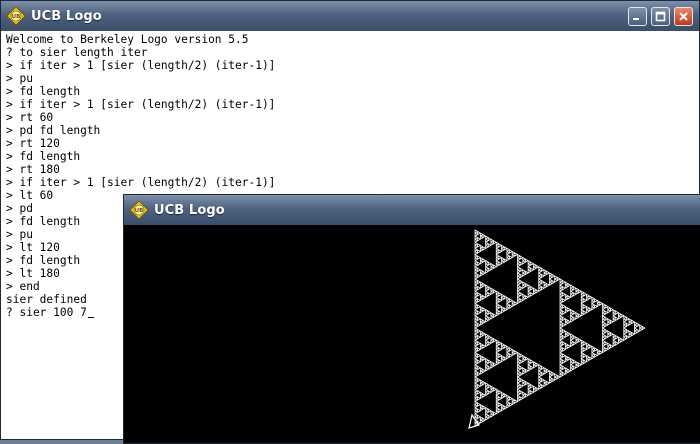  What do you see at coordinates (53, 130) in the screenshot?
I see `console-line: > pd fd length` at bounding box center [53, 130].